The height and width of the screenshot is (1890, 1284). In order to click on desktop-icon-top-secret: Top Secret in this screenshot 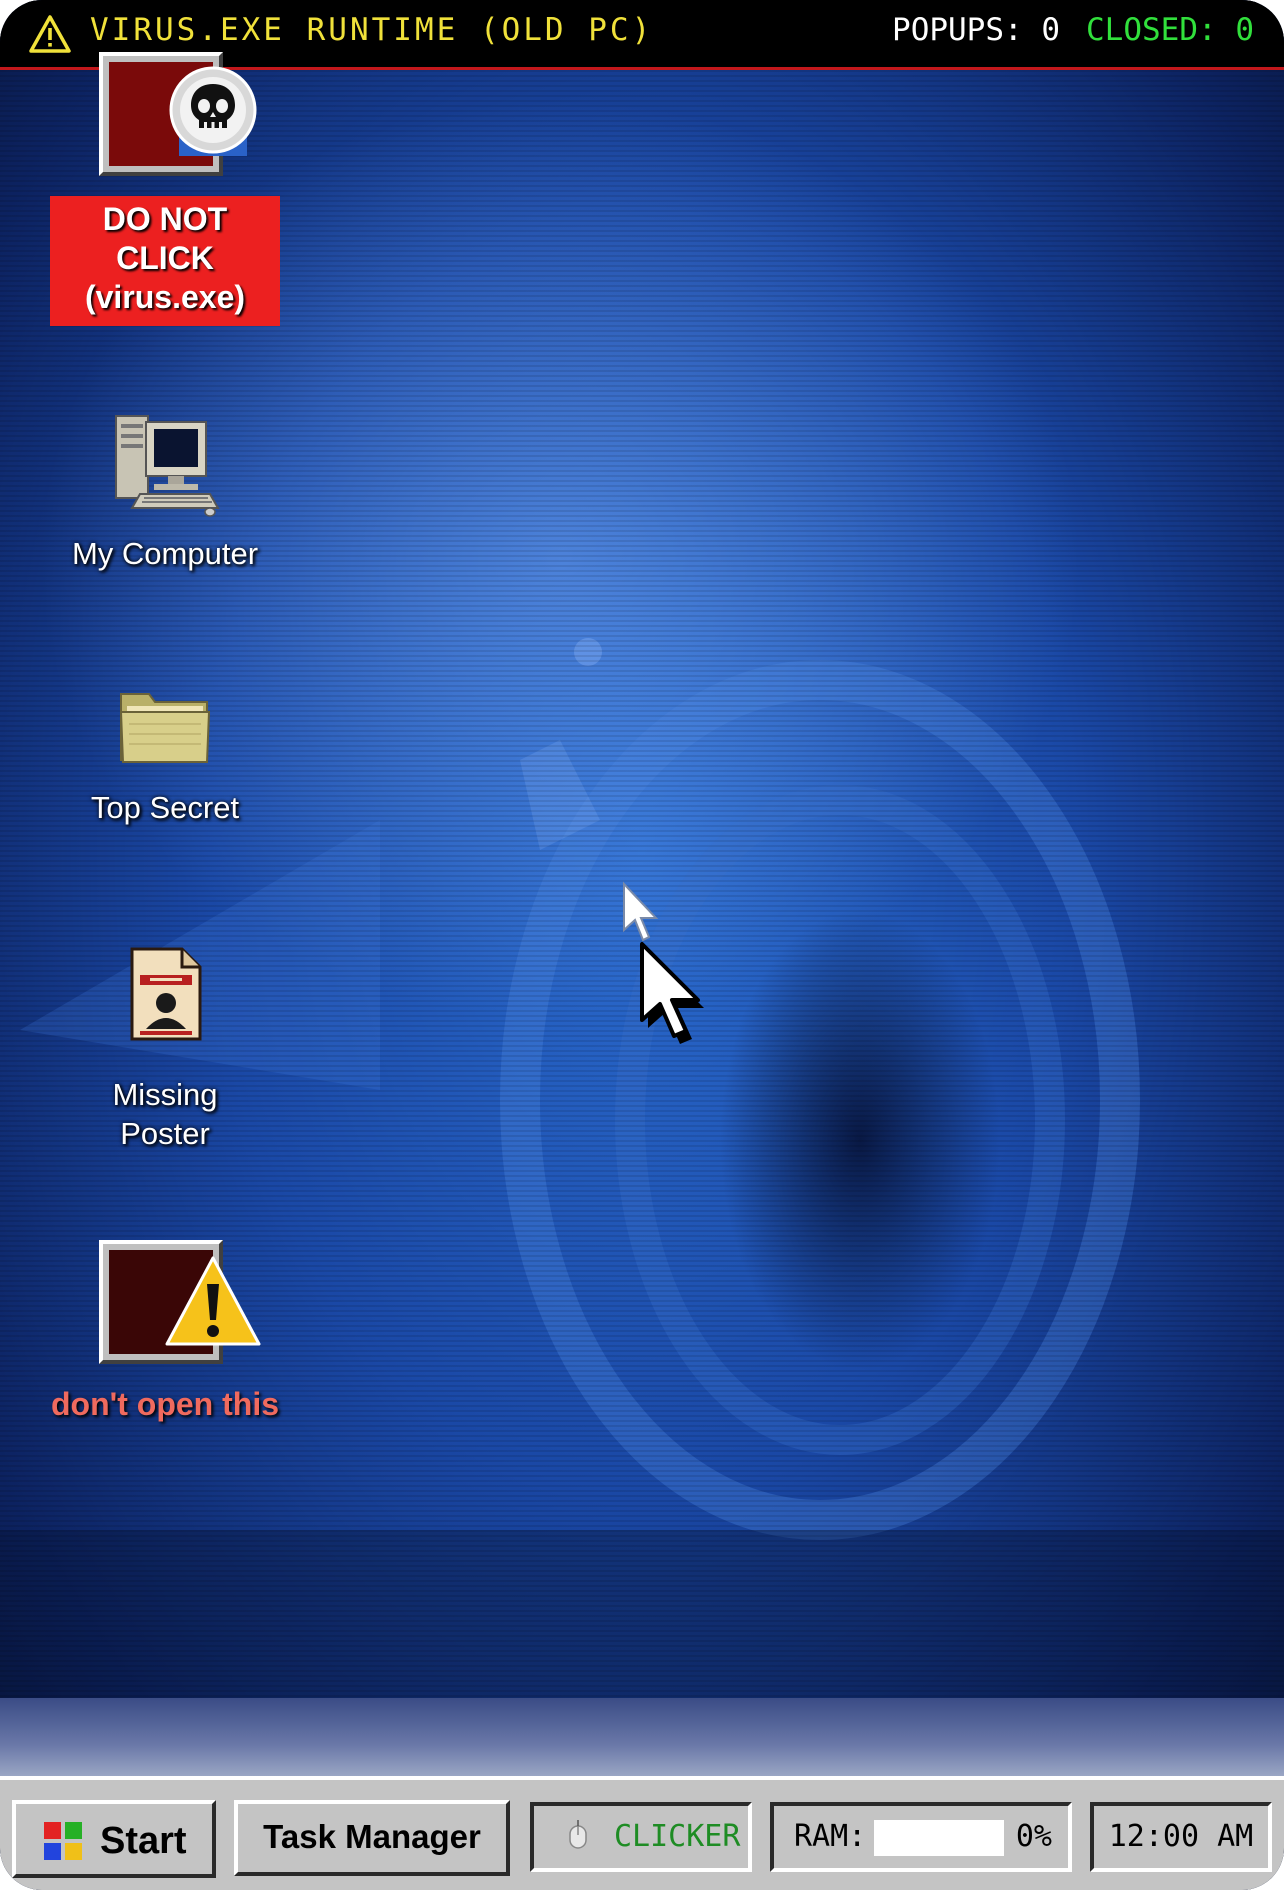, I will do `click(165, 753)`.